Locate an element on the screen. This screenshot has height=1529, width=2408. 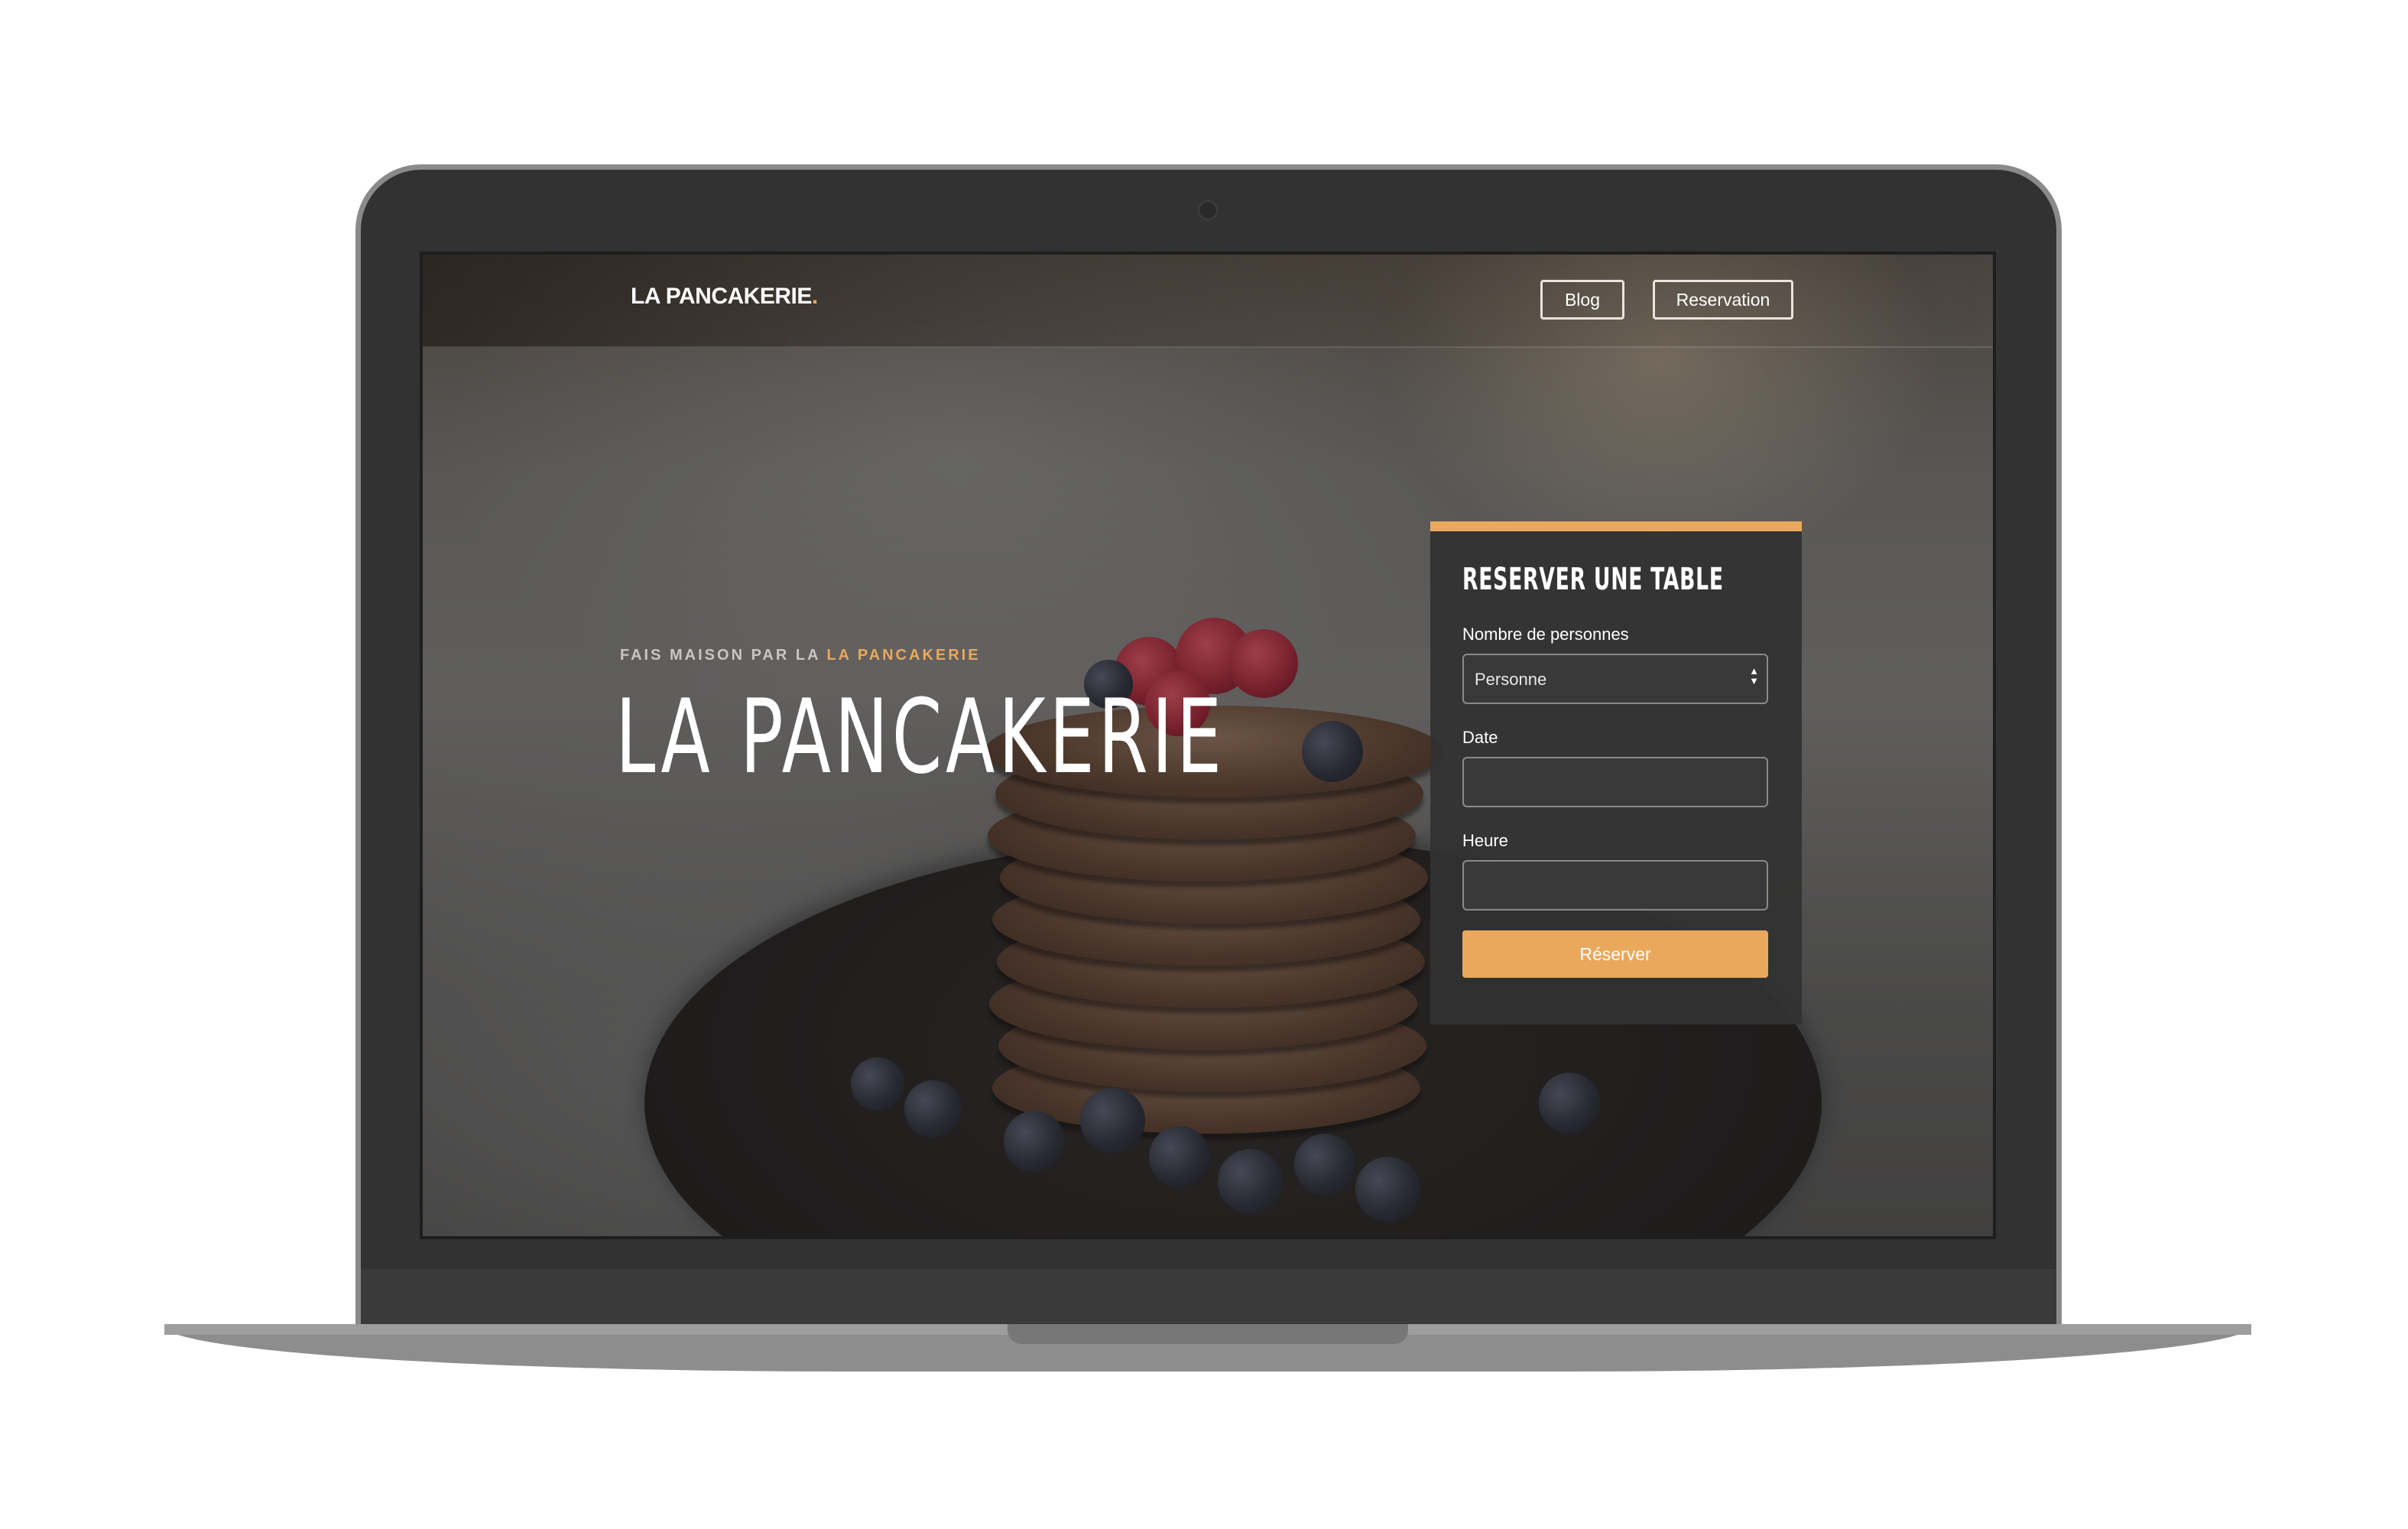
persons-select: Personne ▲ ▼ is located at coordinates (1615, 679).